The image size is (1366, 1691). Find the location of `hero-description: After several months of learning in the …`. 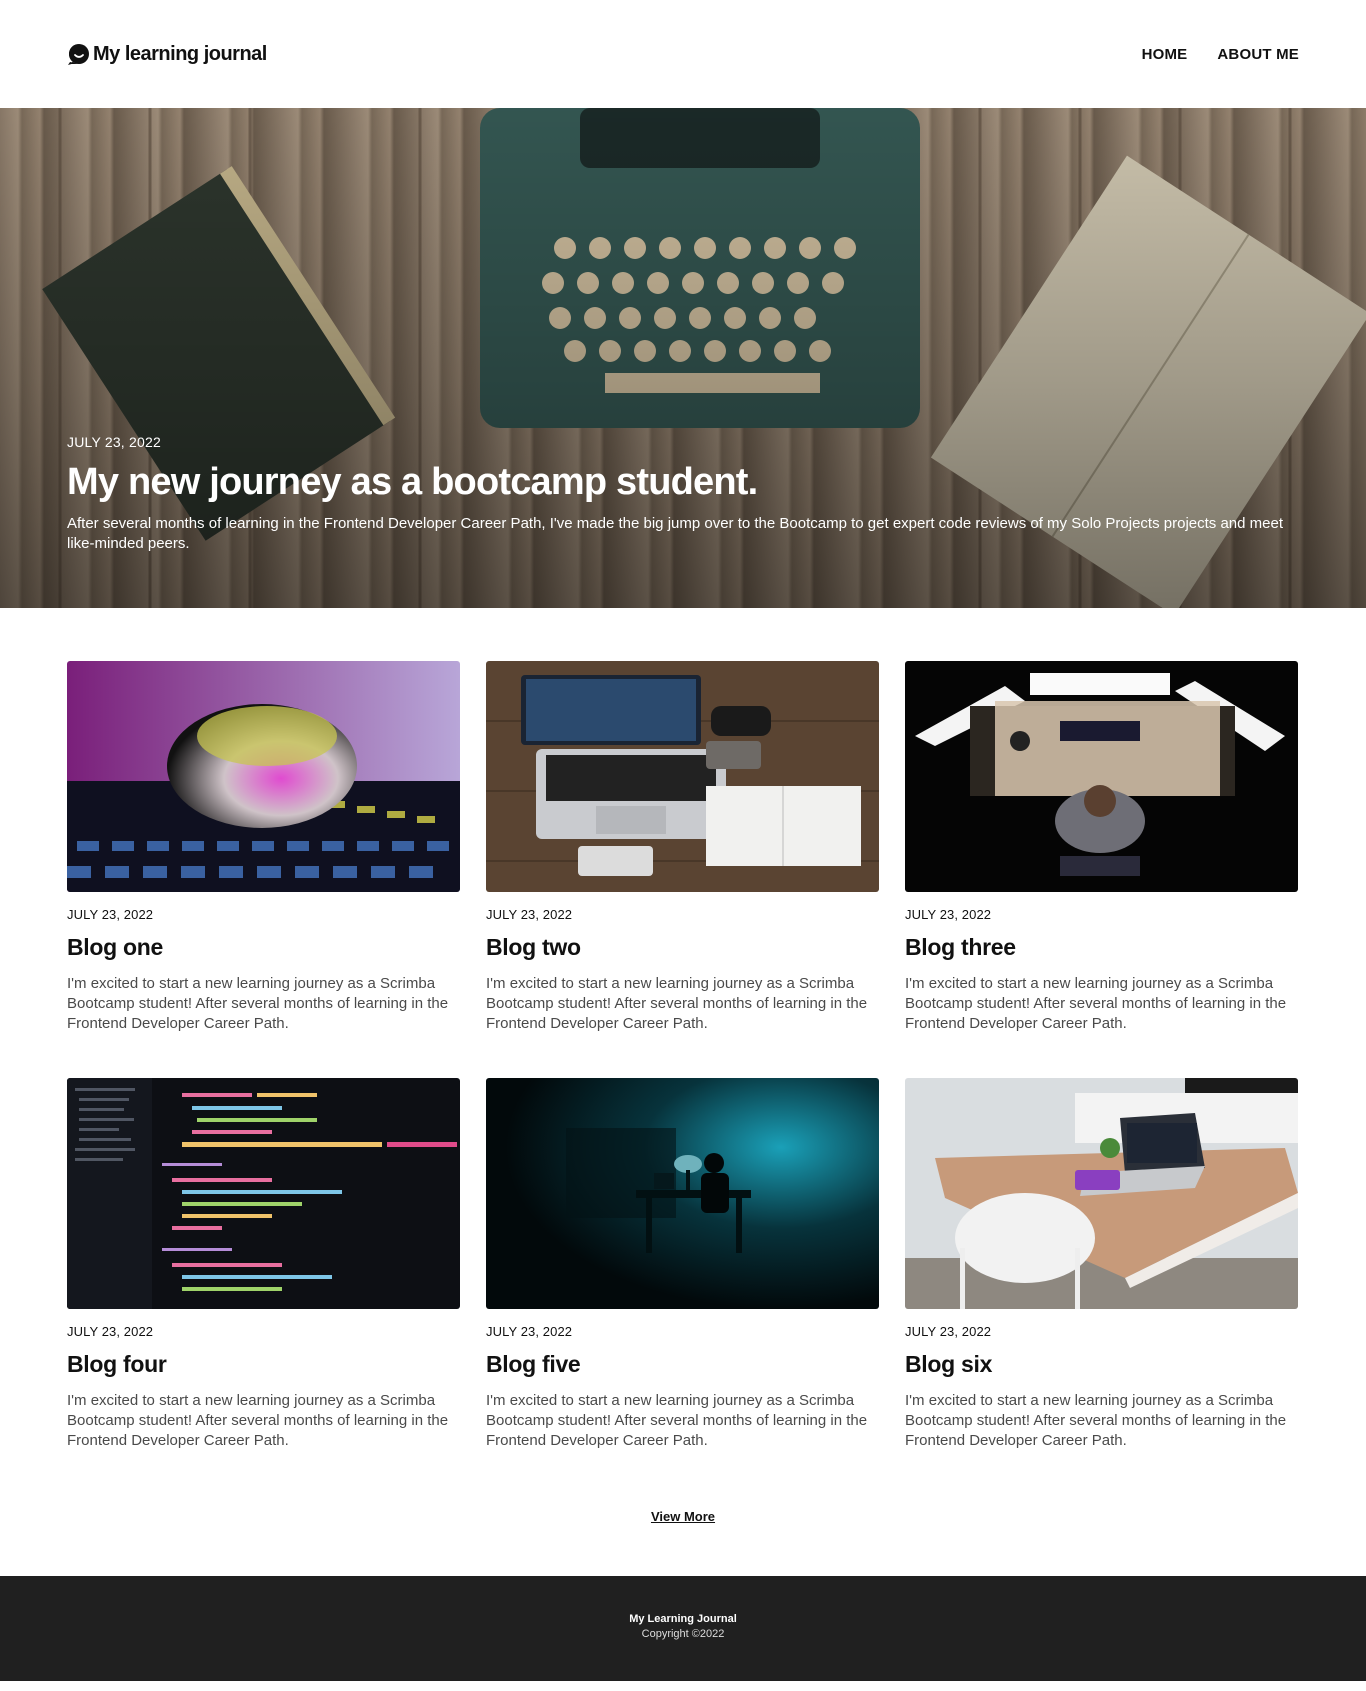

hero-description: After several months of learning in the … is located at coordinates (675, 533).